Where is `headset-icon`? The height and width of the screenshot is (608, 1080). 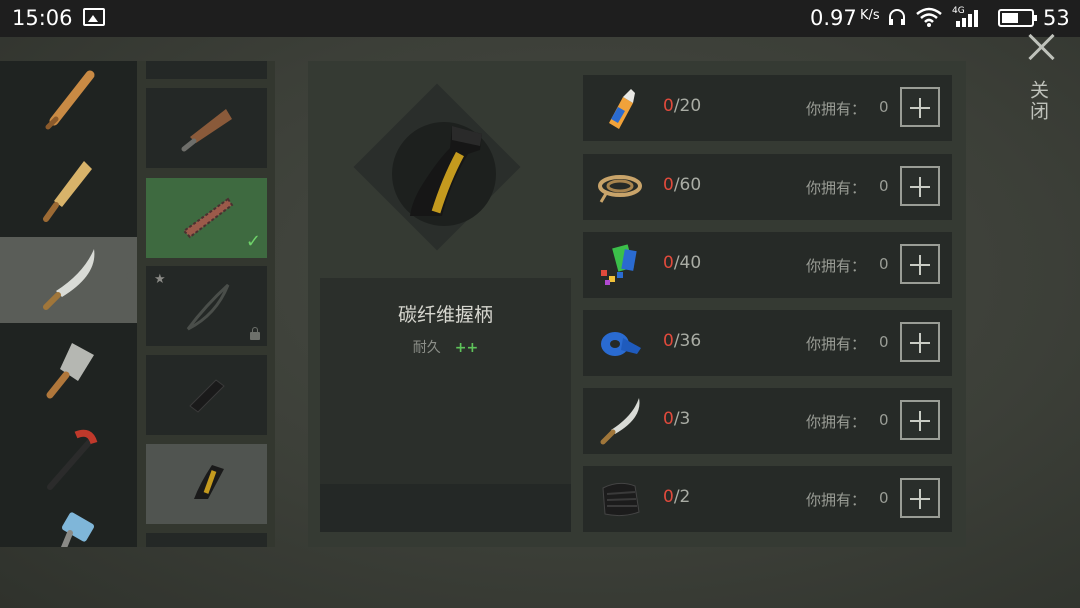
headset-icon is located at coordinates (897, 17).